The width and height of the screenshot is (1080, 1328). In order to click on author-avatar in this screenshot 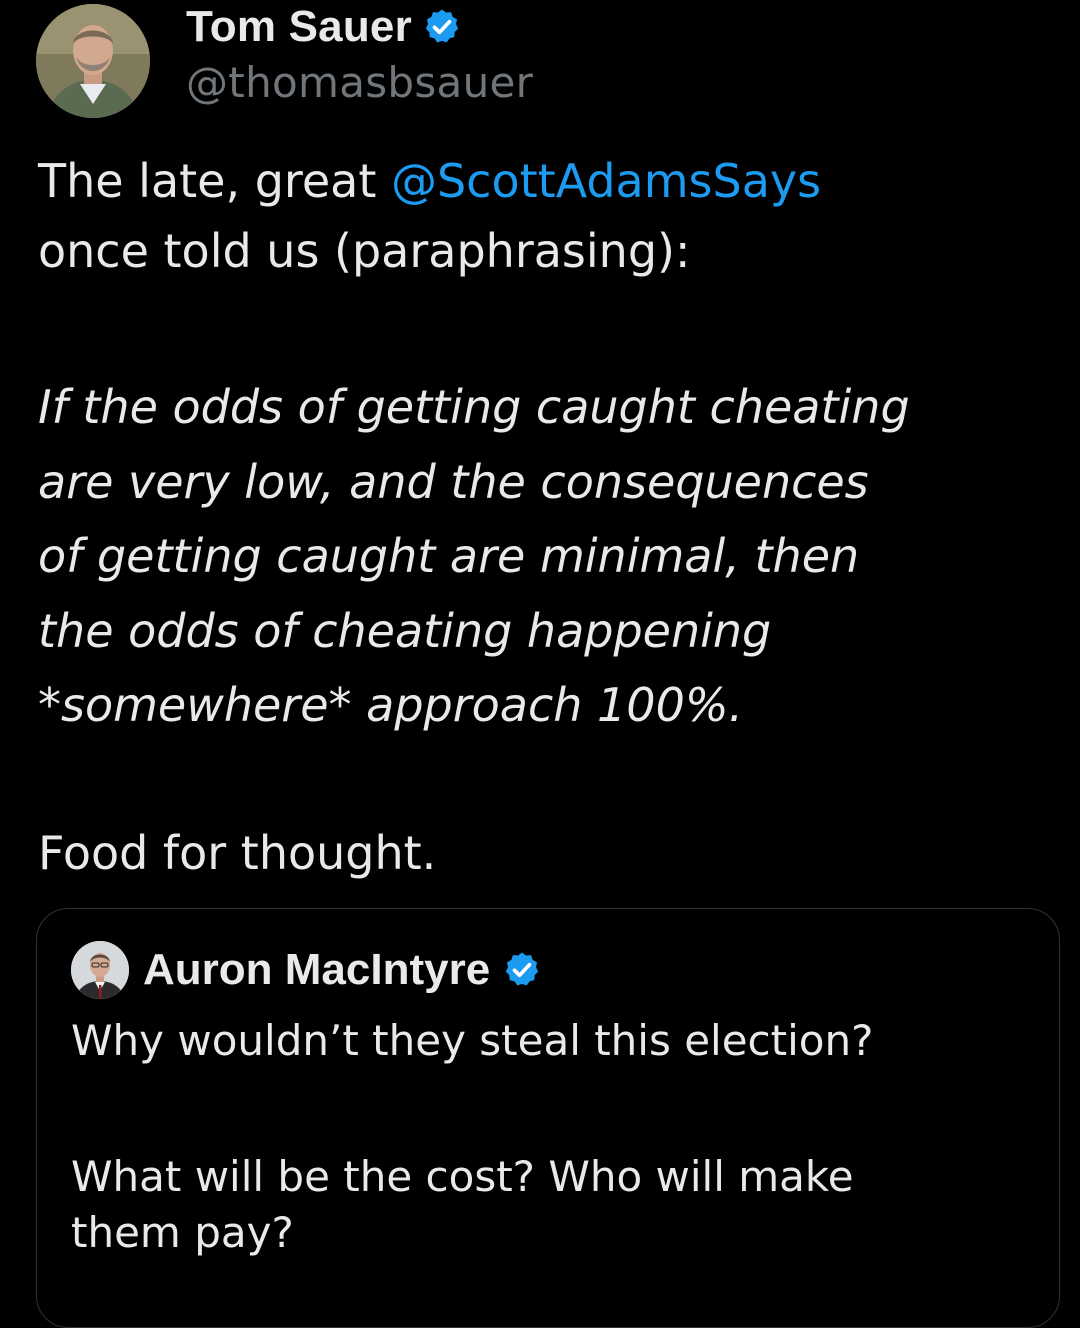, I will do `click(93, 61)`.